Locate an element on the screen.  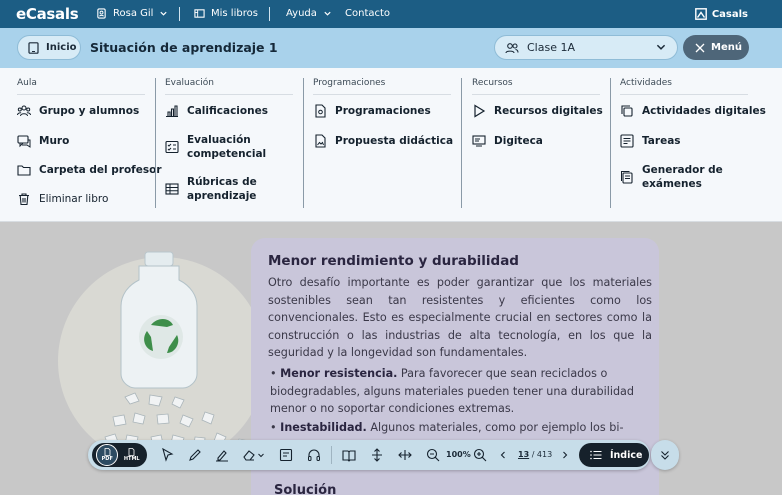
pdf-format-button: PDF is located at coordinates (107, 455).